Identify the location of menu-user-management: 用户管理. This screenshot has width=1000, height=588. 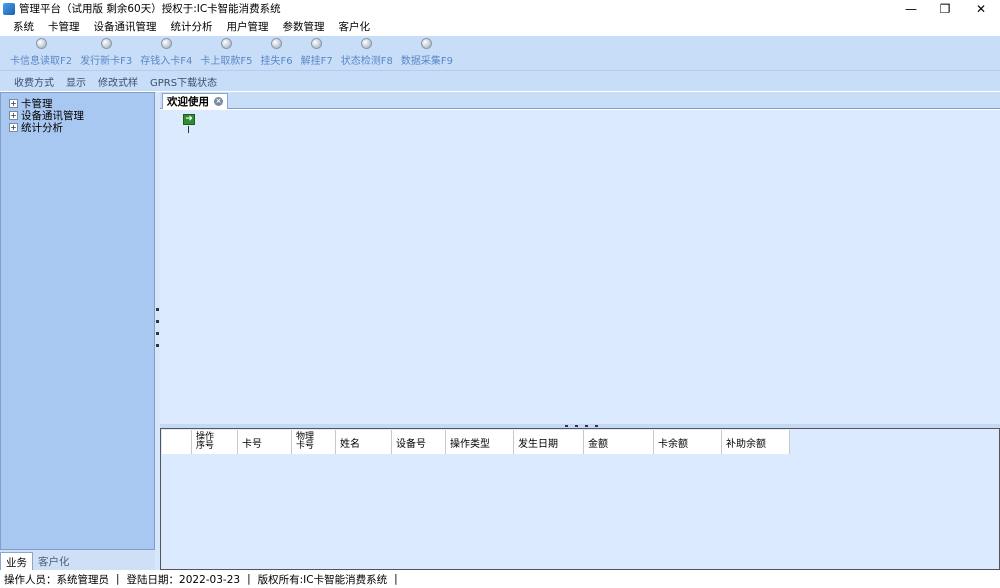
(248, 26).